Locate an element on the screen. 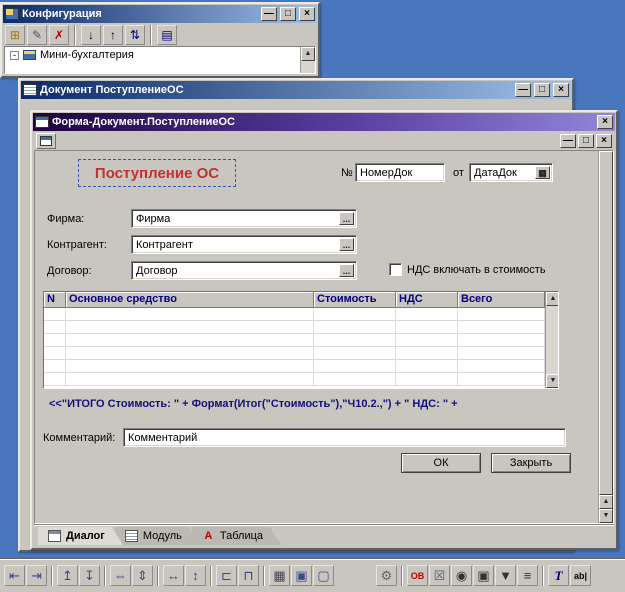 This screenshot has width=625, height=592. same-height-icon: ⊓ is located at coordinates (248, 575).